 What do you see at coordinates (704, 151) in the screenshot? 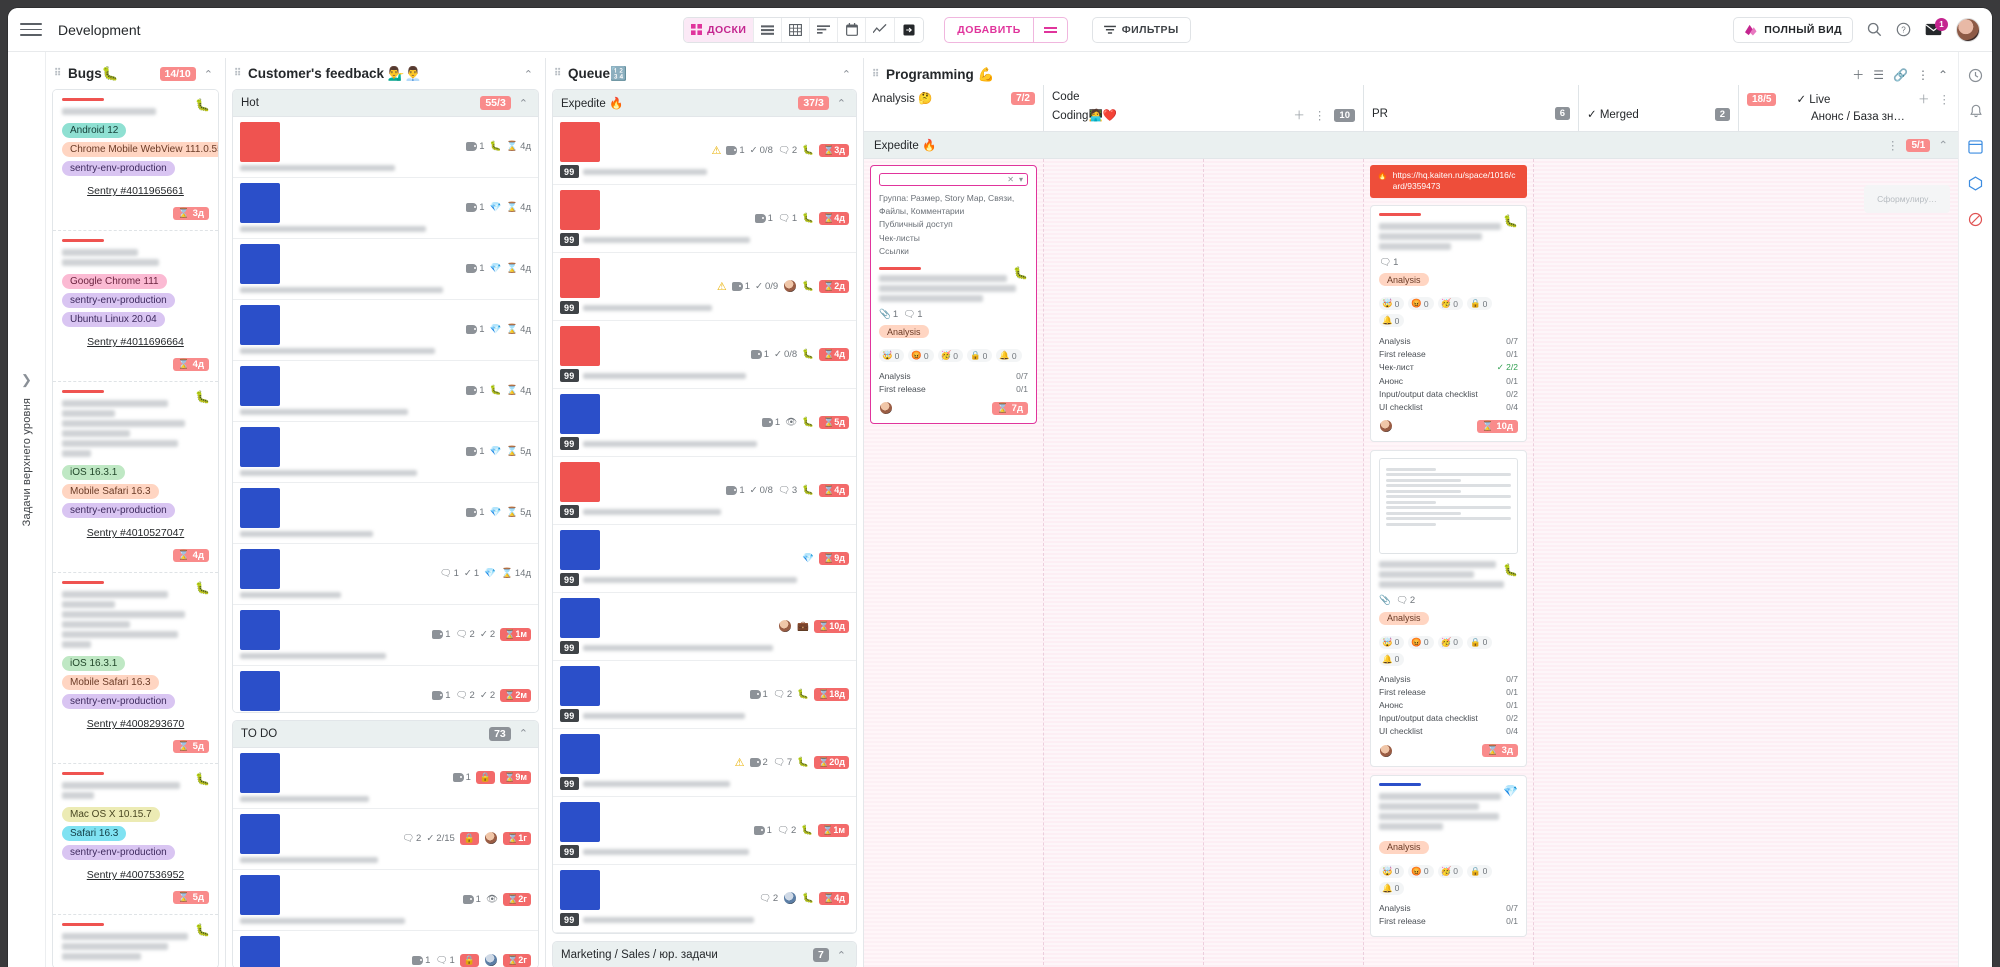
I see `list-item: 99 ⚠ 1 ✓ 0/8 🗨 2 🐛 ⌛3д` at bounding box center [704, 151].